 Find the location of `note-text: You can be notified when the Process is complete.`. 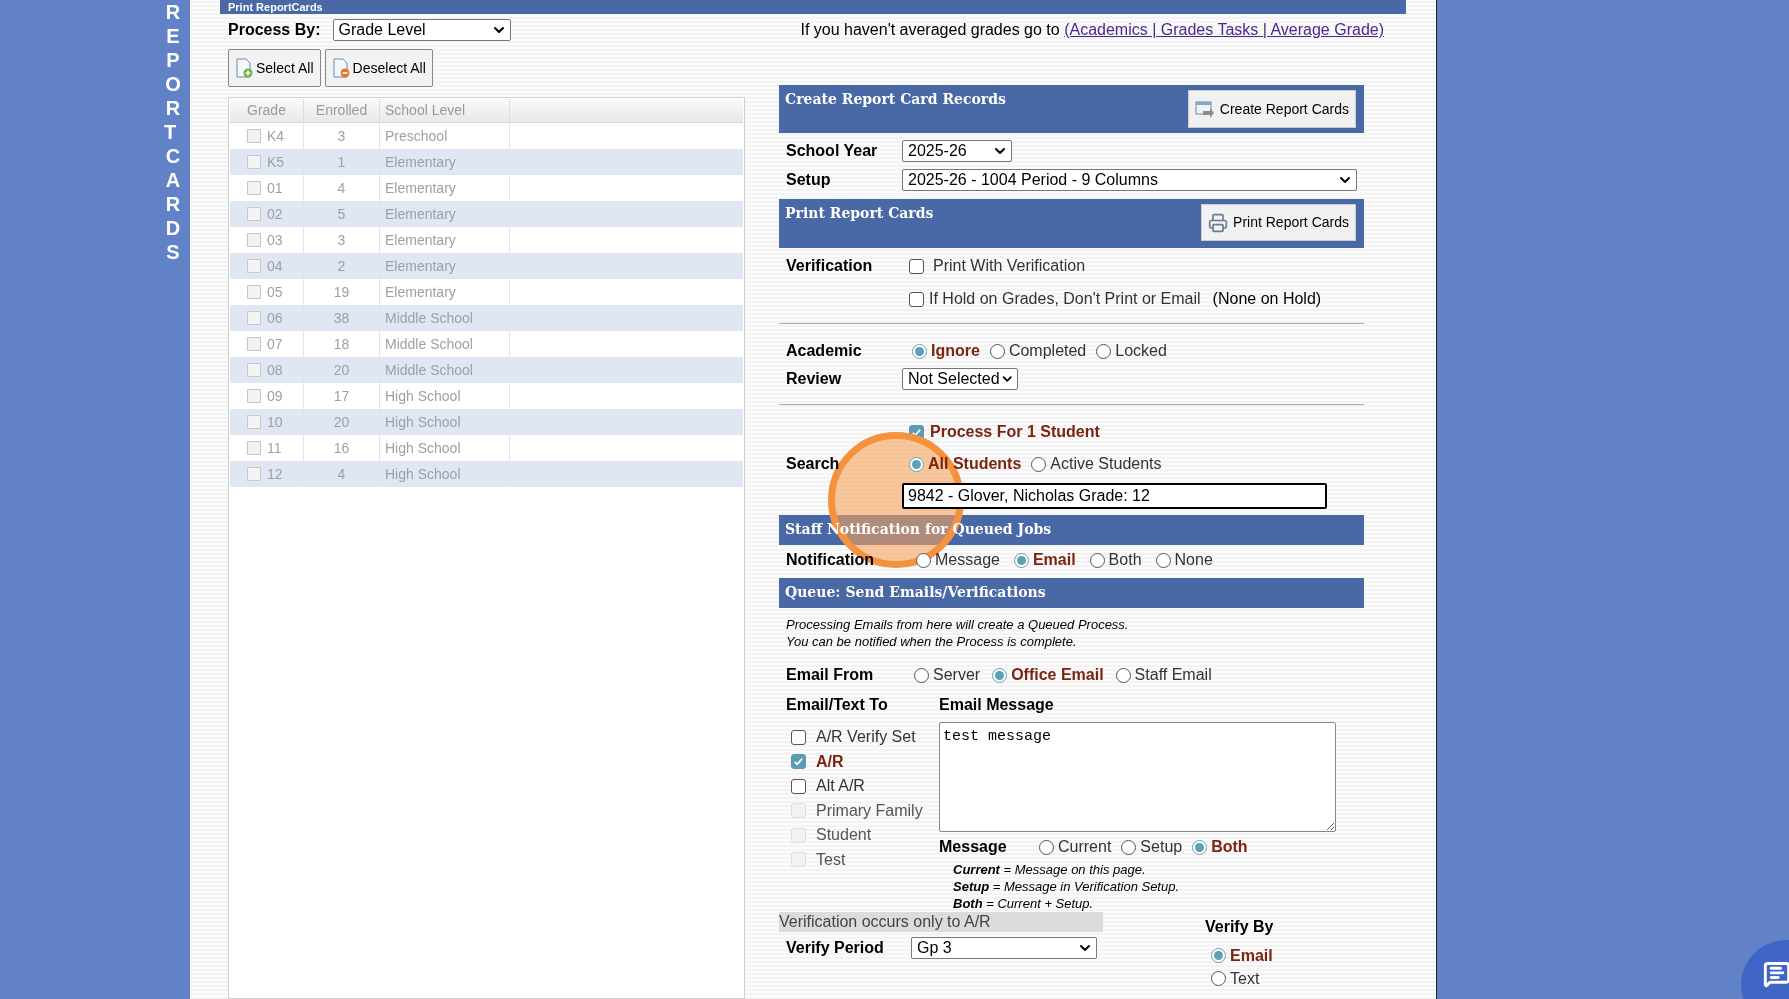

note-text: You can be notified when the Process is complete. is located at coordinates (932, 641).